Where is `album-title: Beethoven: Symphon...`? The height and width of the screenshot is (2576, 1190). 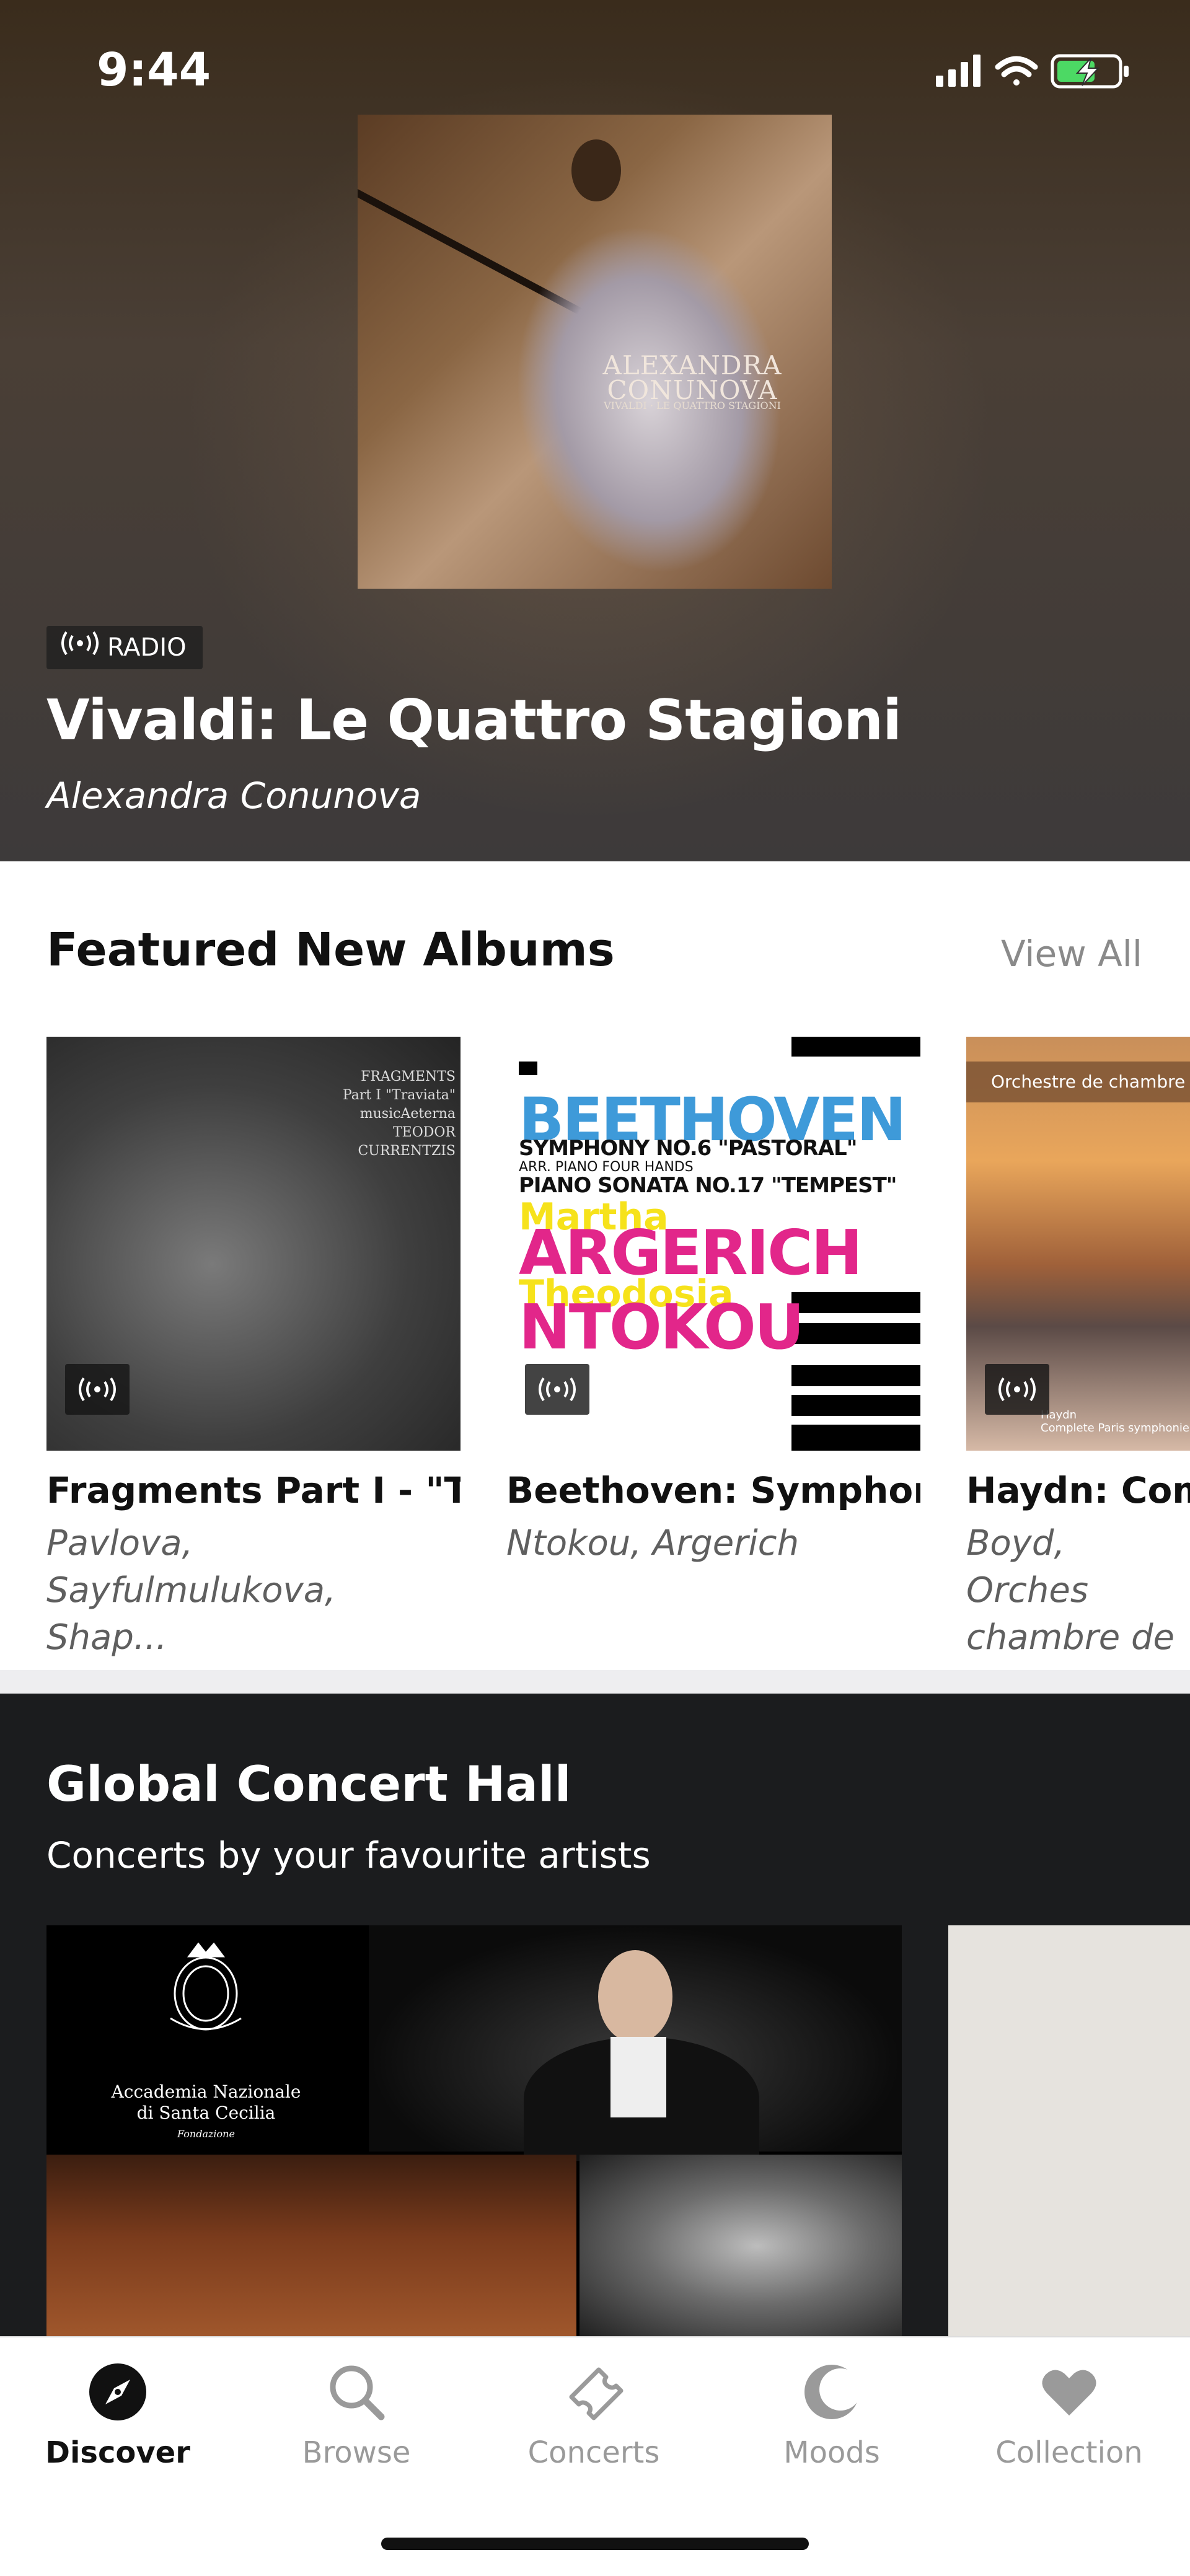
album-title: Beethoven: Symphon... is located at coordinates (713, 1490).